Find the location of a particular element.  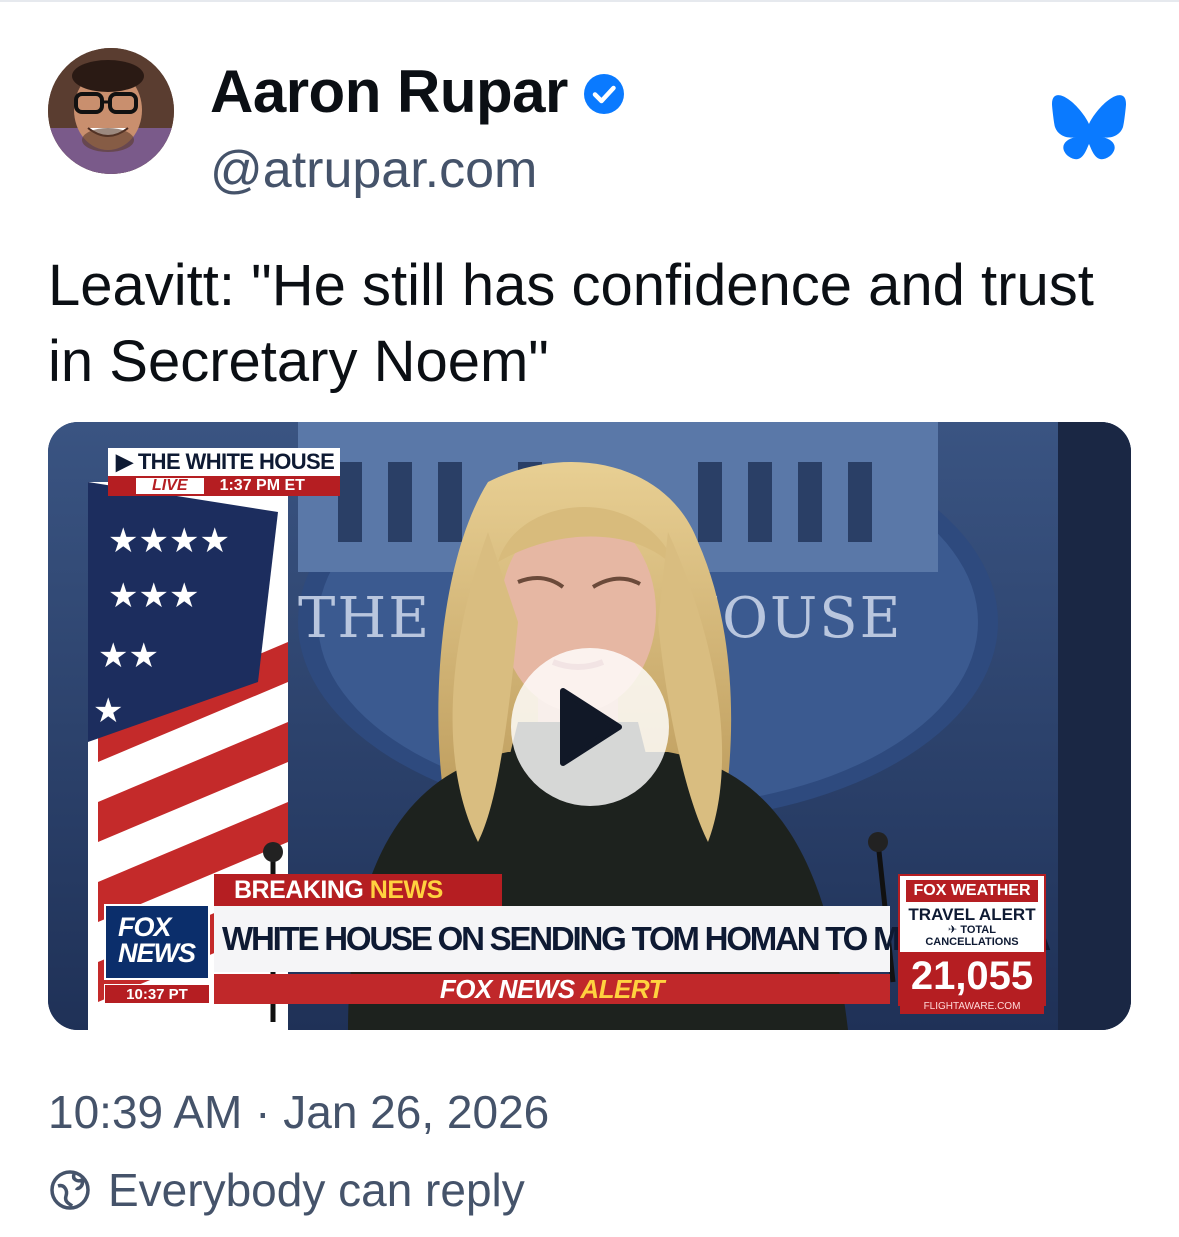

location-label: ▶ THE WHITE HOUSE is located at coordinates (224, 462).